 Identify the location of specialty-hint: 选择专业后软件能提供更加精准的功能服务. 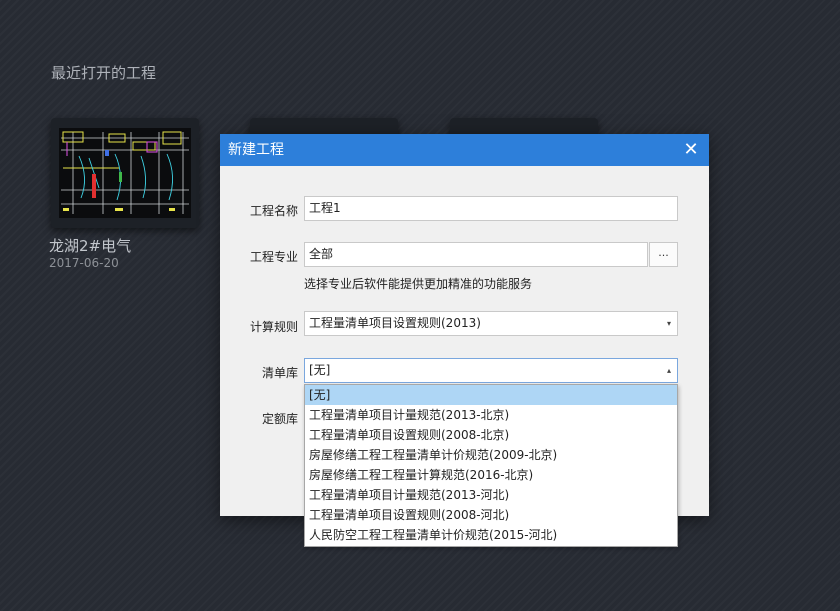
(418, 284).